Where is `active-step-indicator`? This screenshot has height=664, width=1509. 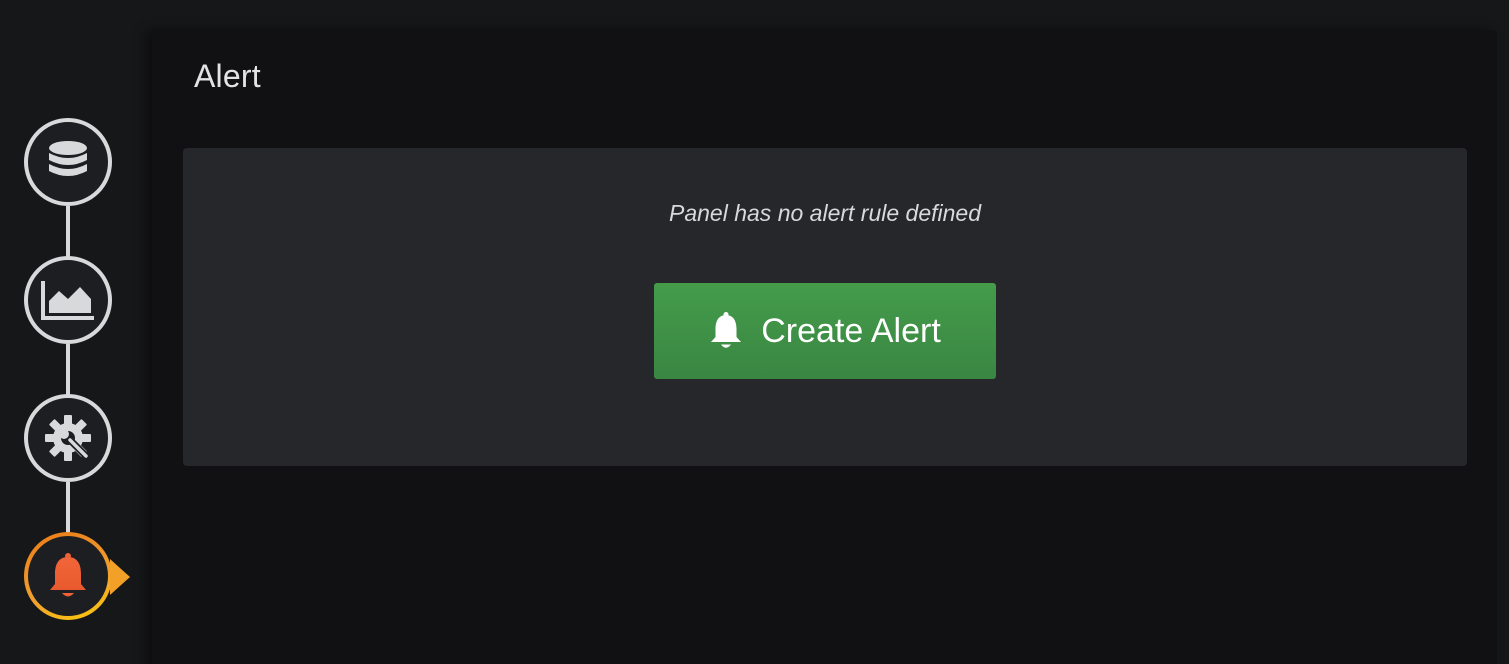
active-step-indicator is located at coordinates (120, 577).